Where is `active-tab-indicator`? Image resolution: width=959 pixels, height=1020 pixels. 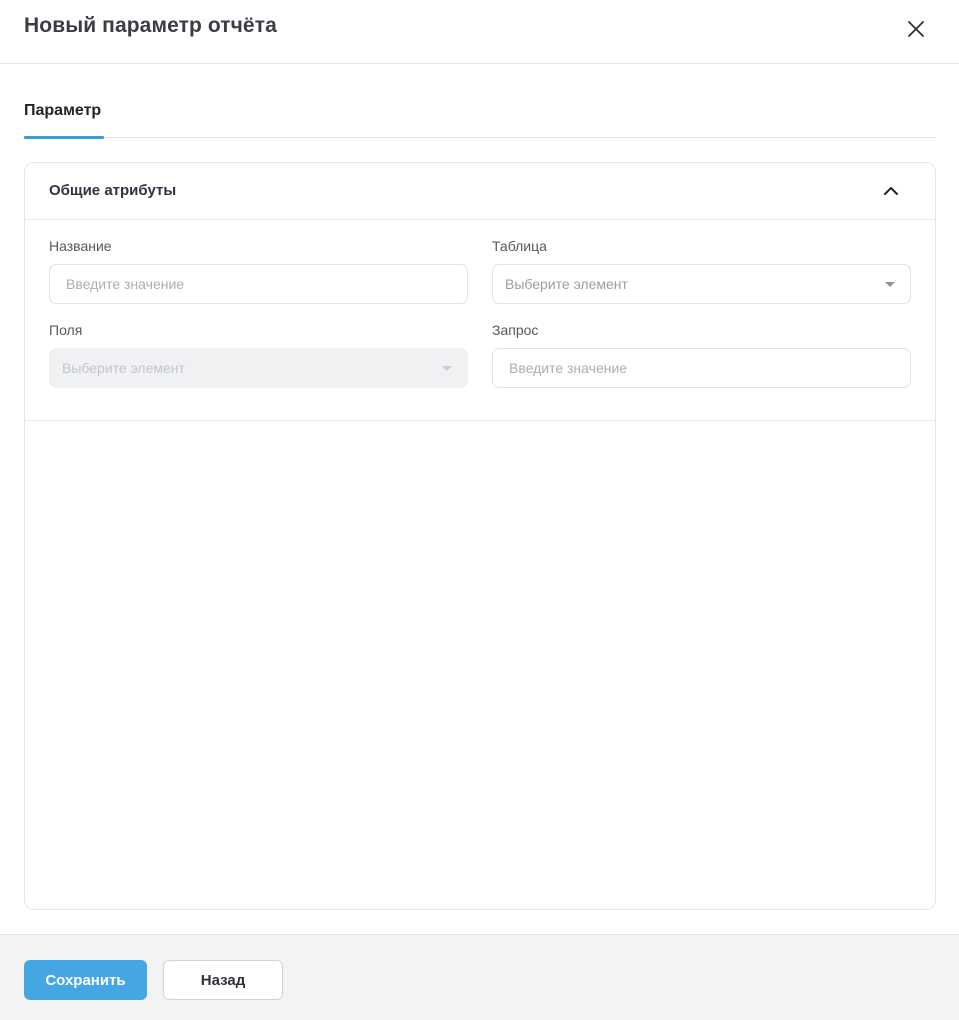
active-tab-indicator is located at coordinates (64, 137).